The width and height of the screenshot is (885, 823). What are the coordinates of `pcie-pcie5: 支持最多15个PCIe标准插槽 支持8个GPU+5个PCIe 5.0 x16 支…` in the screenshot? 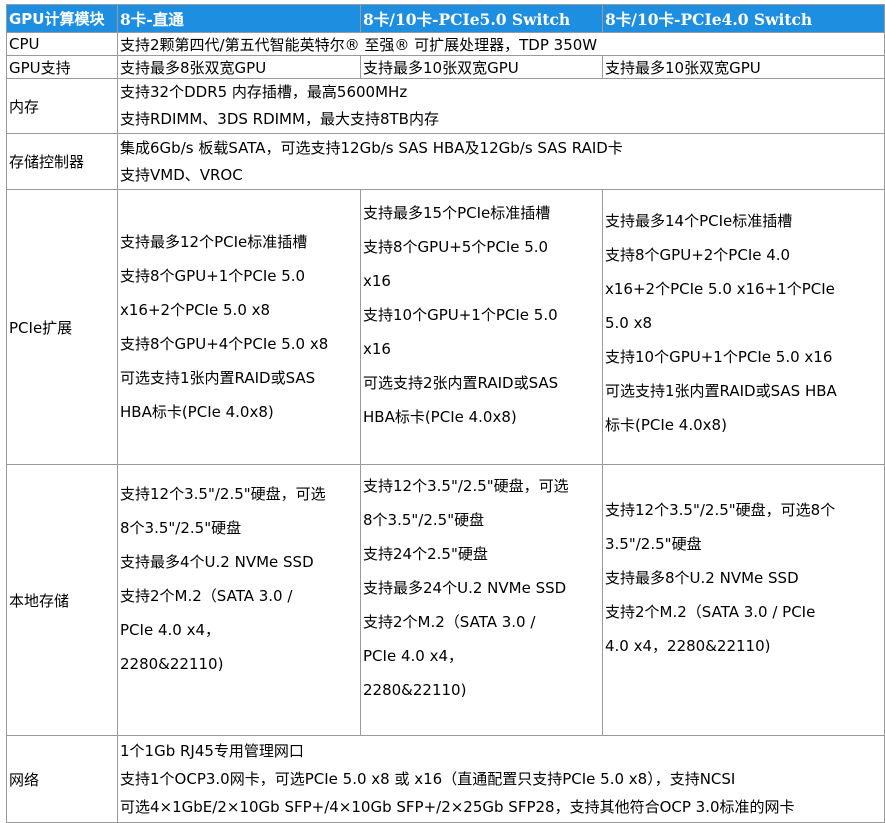 It's located at (481, 327).